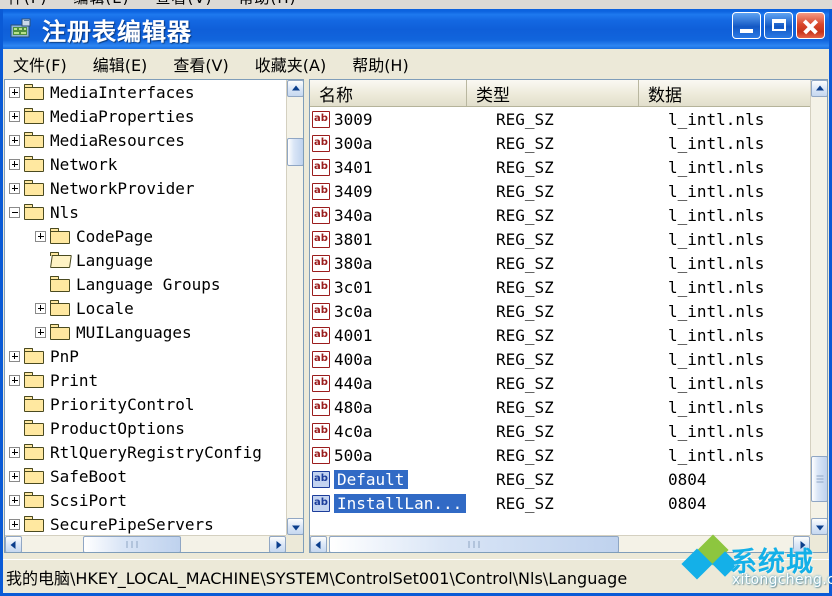 This screenshot has height=596, width=832. Describe the element at coordinates (145, 332) in the screenshot. I see `tree-node: MUILanguages` at that location.